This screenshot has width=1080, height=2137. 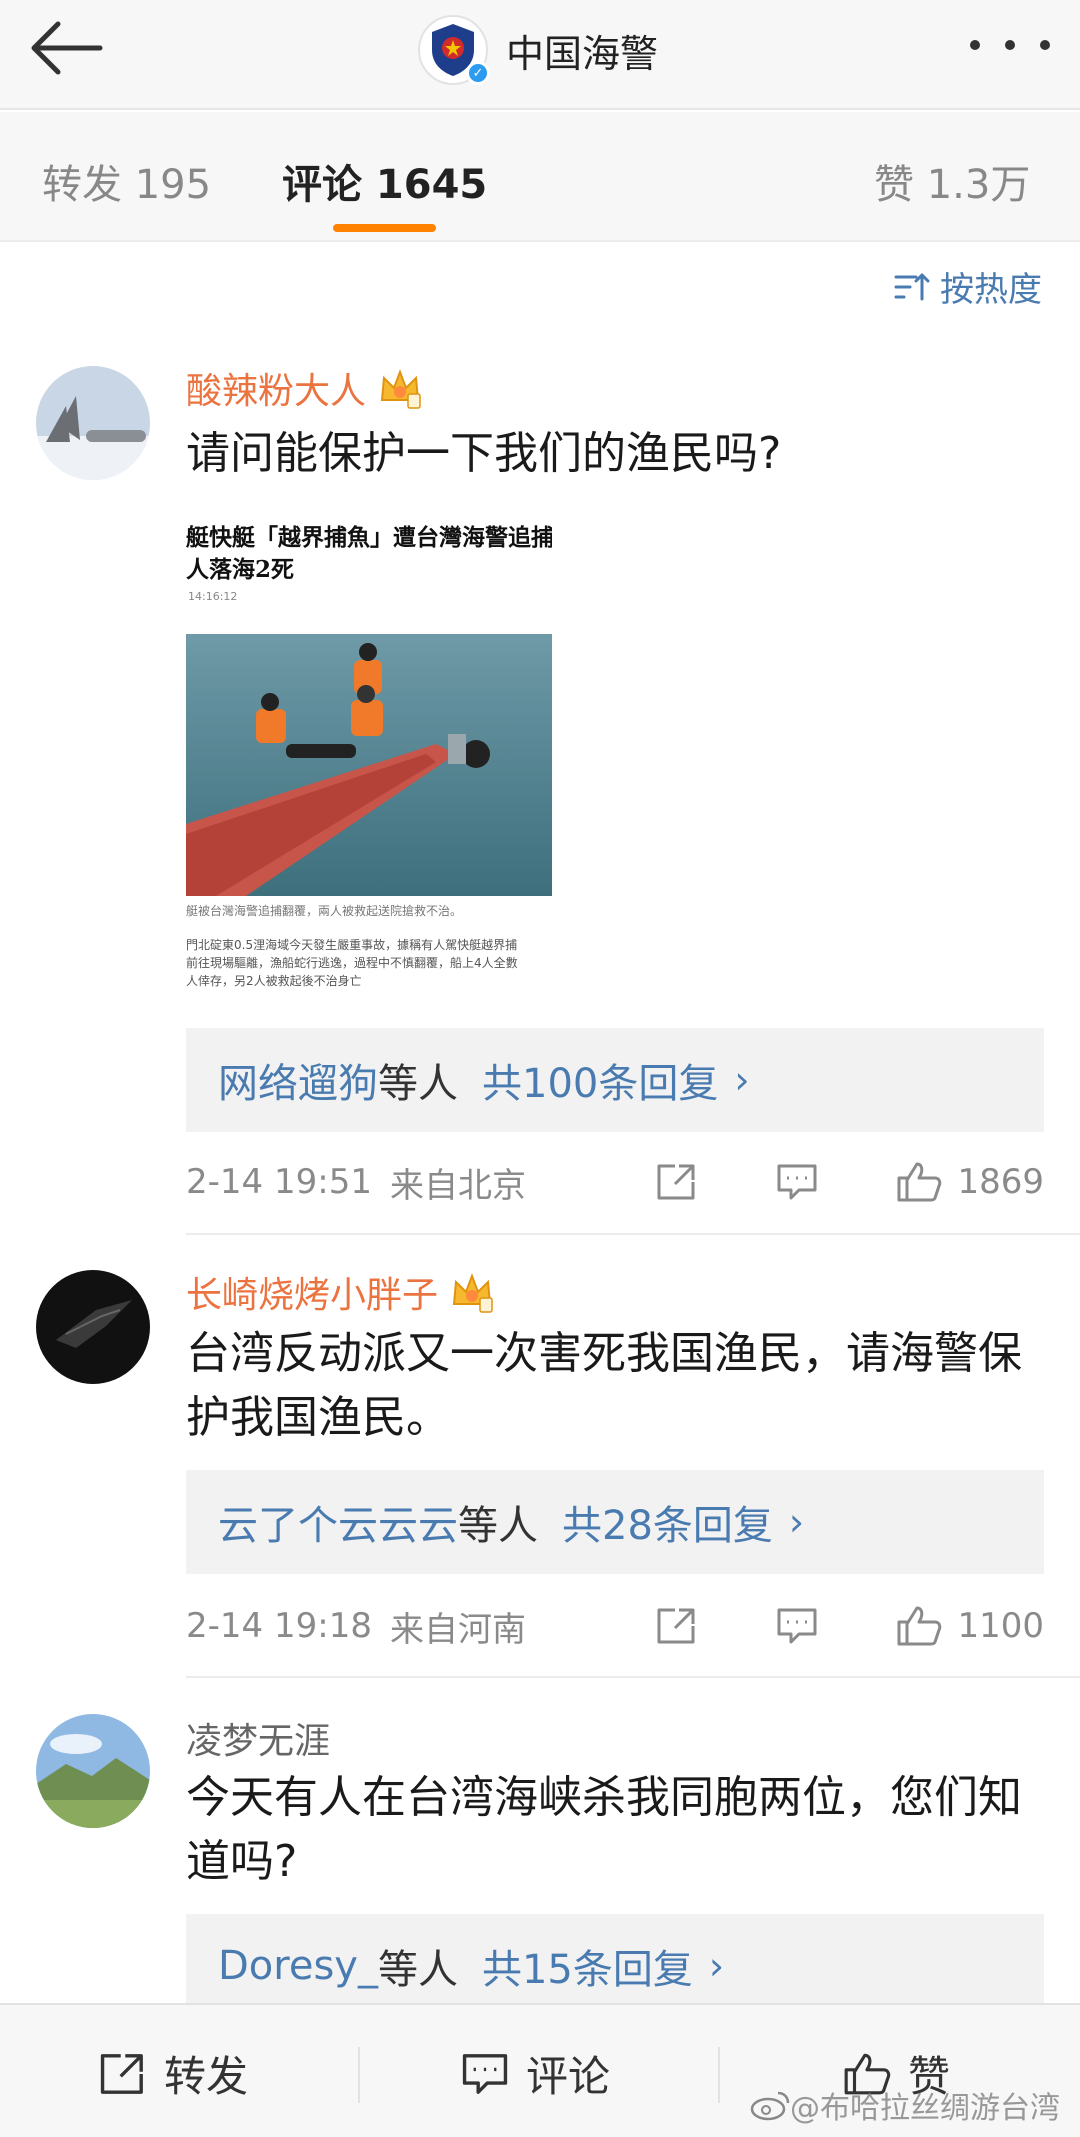 I want to click on comment-text: 台湾反动派又一次害死我国渔民，请海警保护我国渔民。, so click(x=604, y=1385).